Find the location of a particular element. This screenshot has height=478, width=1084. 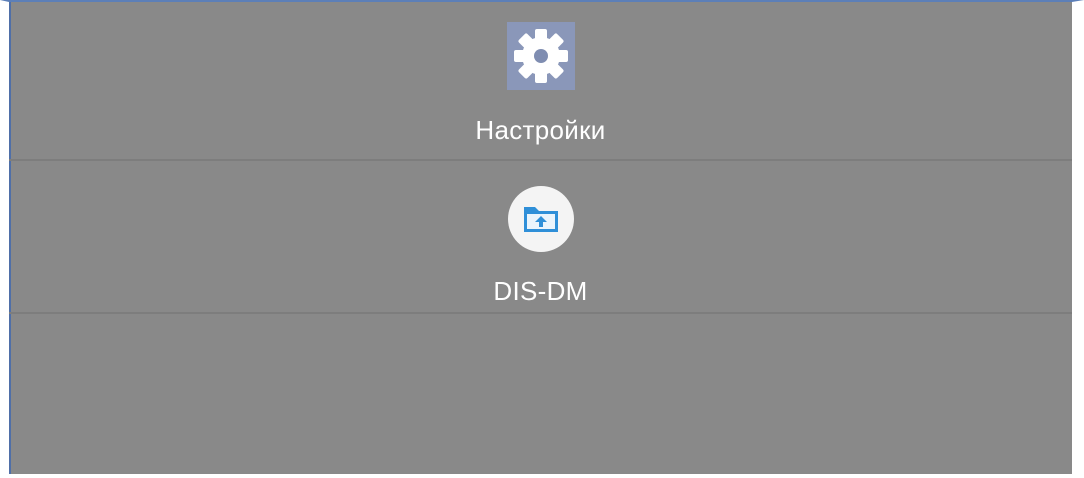

gear-icon is located at coordinates (540, 56).